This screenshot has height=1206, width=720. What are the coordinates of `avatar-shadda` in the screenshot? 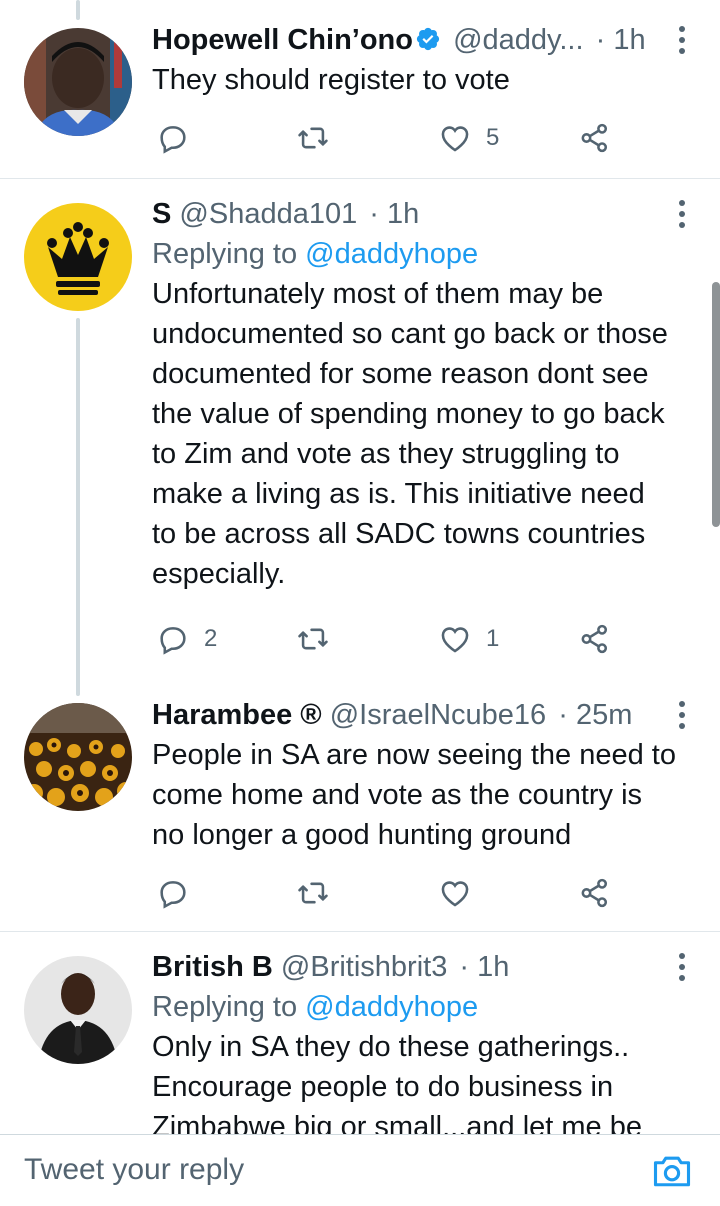 It's located at (78, 257).